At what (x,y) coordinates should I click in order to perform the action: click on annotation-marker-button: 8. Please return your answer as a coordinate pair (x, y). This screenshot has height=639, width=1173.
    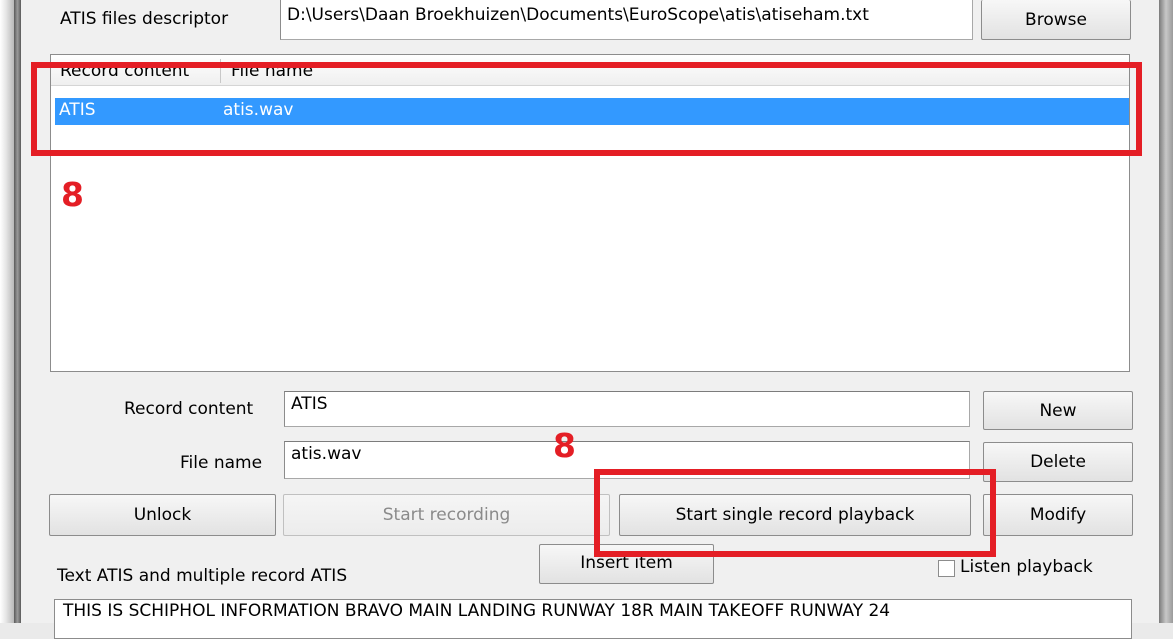
    Looking at the image, I should click on (564, 445).